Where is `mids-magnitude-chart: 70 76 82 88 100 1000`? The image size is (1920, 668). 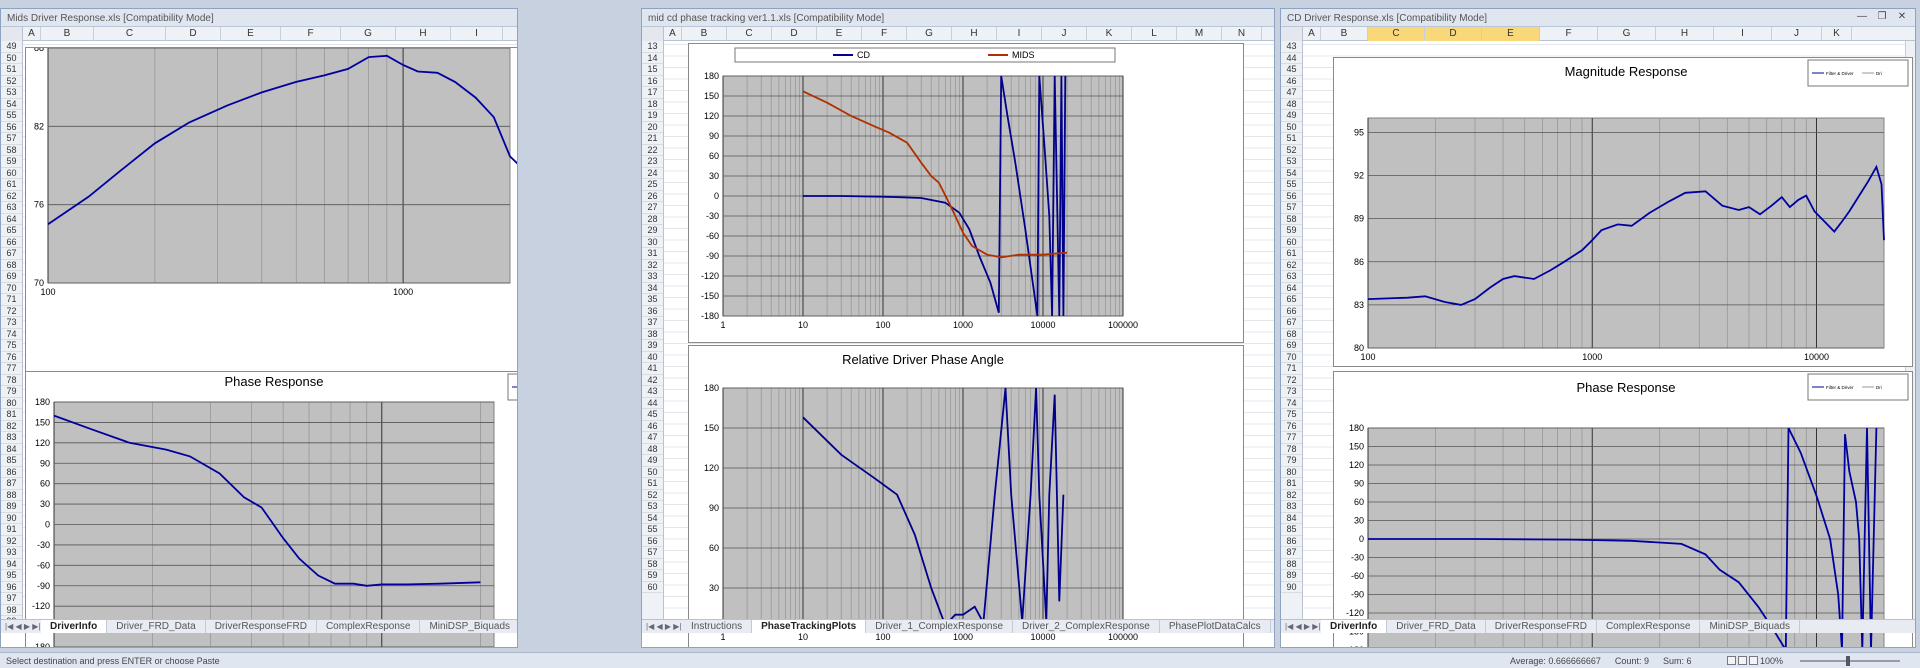
mids-magnitude-chart: 70 76 82 88 100 1000 is located at coordinates (271, 209).